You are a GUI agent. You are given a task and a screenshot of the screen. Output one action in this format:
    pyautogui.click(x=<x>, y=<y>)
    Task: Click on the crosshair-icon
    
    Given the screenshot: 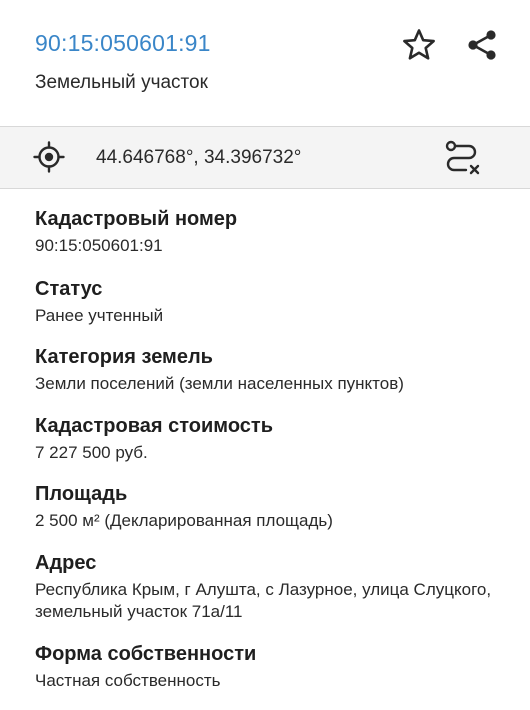 What is the action you would take?
    pyautogui.click(x=49, y=157)
    